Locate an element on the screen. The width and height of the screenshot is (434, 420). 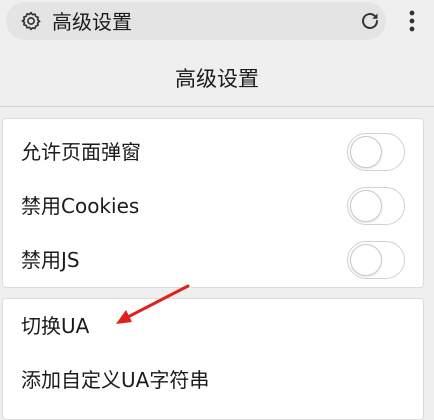
page-title: 高级设置 is located at coordinates (217, 79).